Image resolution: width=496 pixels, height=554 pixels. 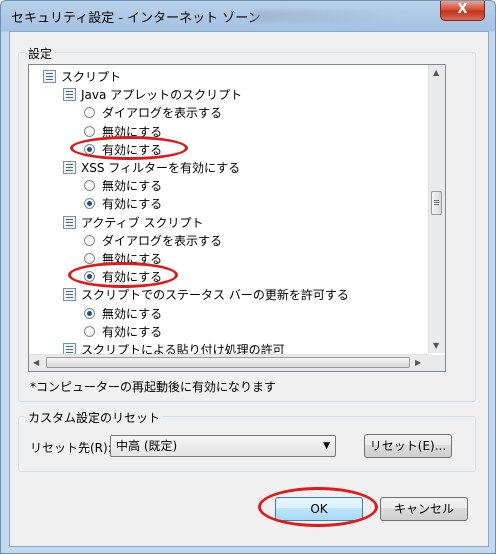 I want to click on chevron-down-icon: ▼, so click(x=326, y=446).